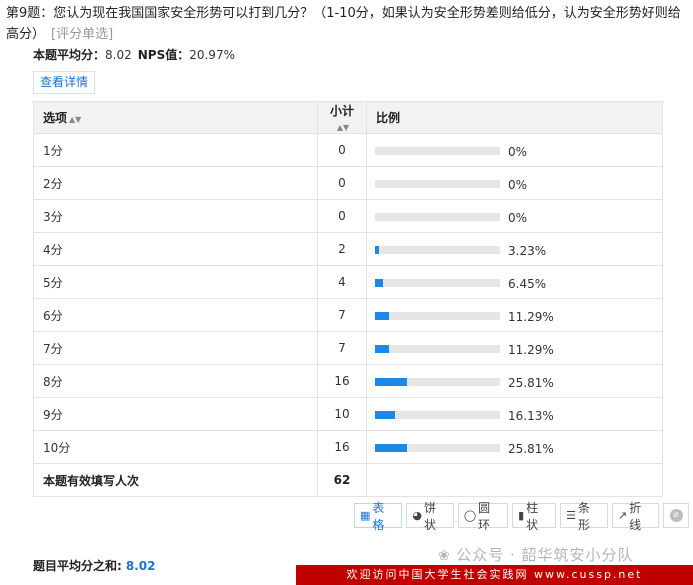 The height and width of the screenshot is (585, 693). I want to click on bar-view-label: 条形, so click(583, 516).